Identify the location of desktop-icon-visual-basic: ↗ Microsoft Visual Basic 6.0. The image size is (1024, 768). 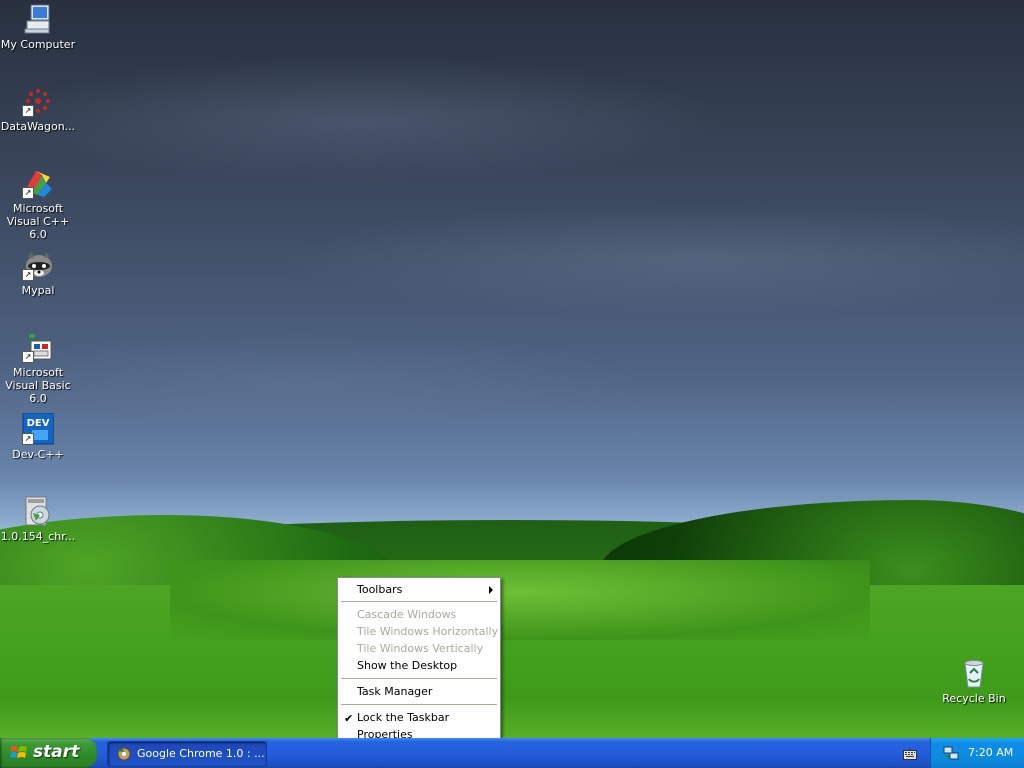
(39, 368).